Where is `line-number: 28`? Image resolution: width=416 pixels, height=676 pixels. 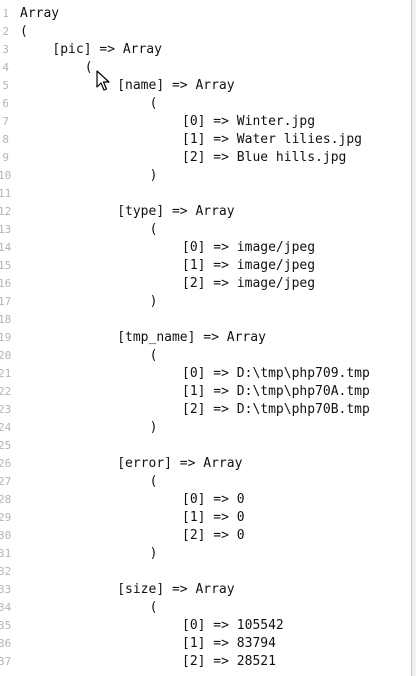
line-number: 28 is located at coordinates (6, 499).